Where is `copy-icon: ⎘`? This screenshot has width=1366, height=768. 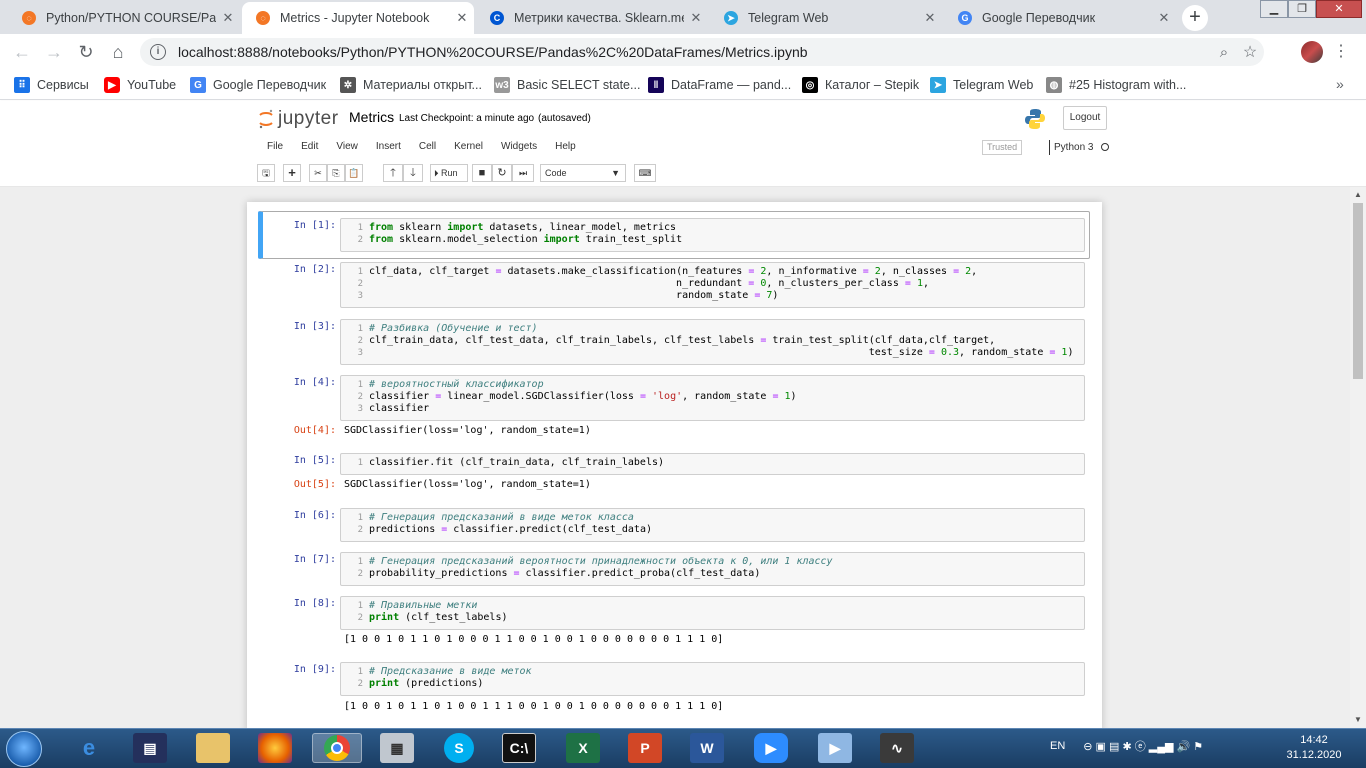 copy-icon: ⎘ is located at coordinates (336, 173).